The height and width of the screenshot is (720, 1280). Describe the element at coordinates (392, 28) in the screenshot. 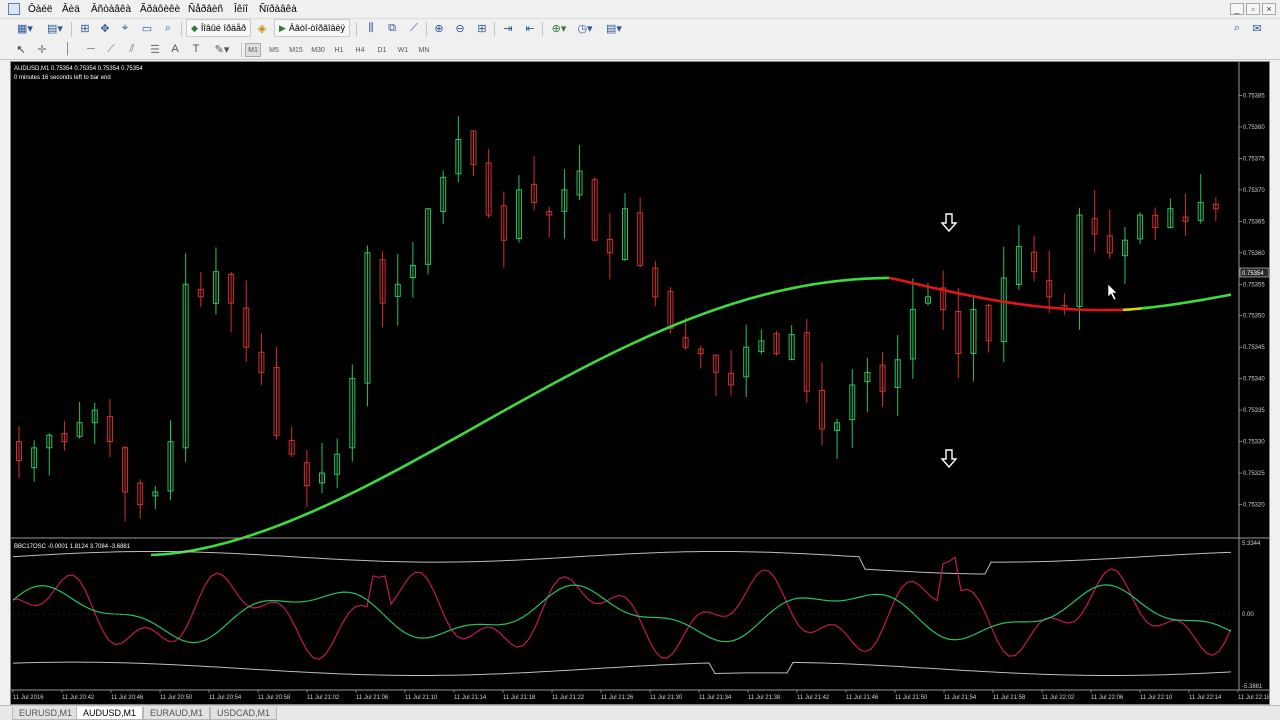

I see `candlestick-icon: ⧉` at that location.